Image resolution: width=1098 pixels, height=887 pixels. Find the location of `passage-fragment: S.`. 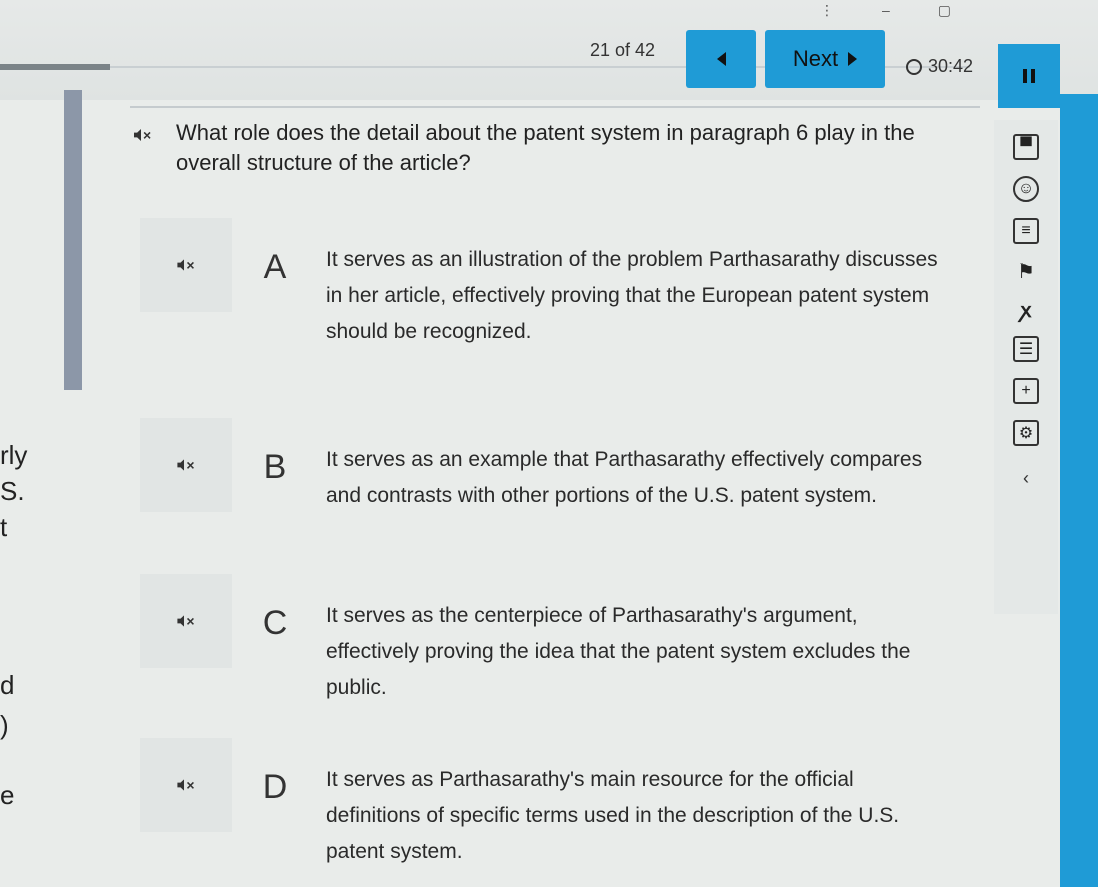

passage-fragment: S. is located at coordinates (12, 491).